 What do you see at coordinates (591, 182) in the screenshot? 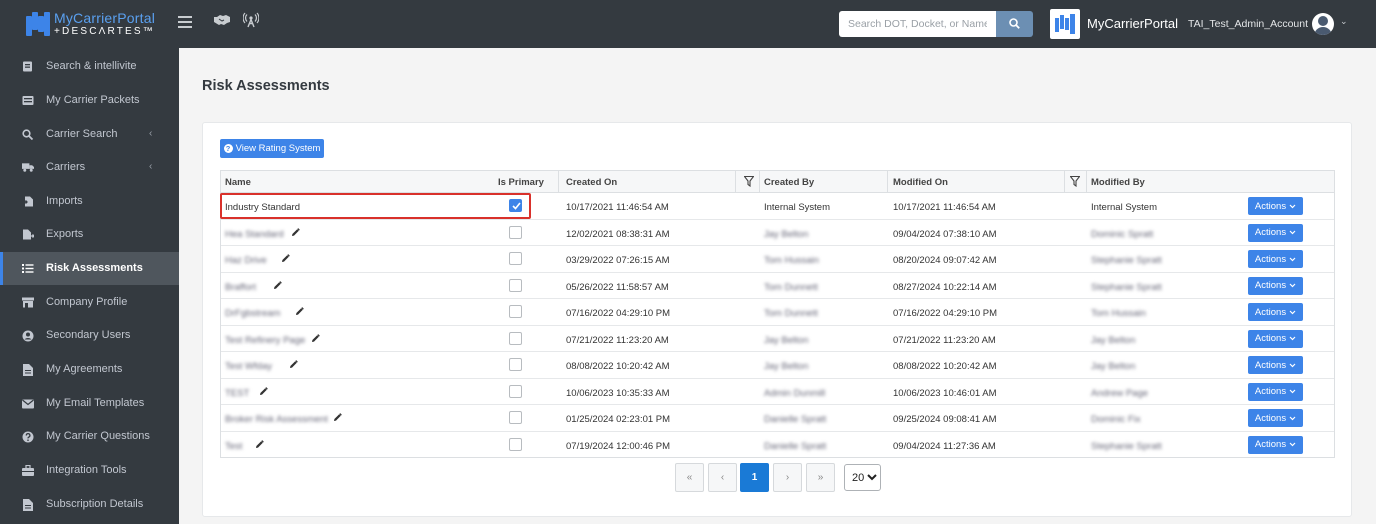
I see `column-header-created-on: Created On` at bounding box center [591, 182].